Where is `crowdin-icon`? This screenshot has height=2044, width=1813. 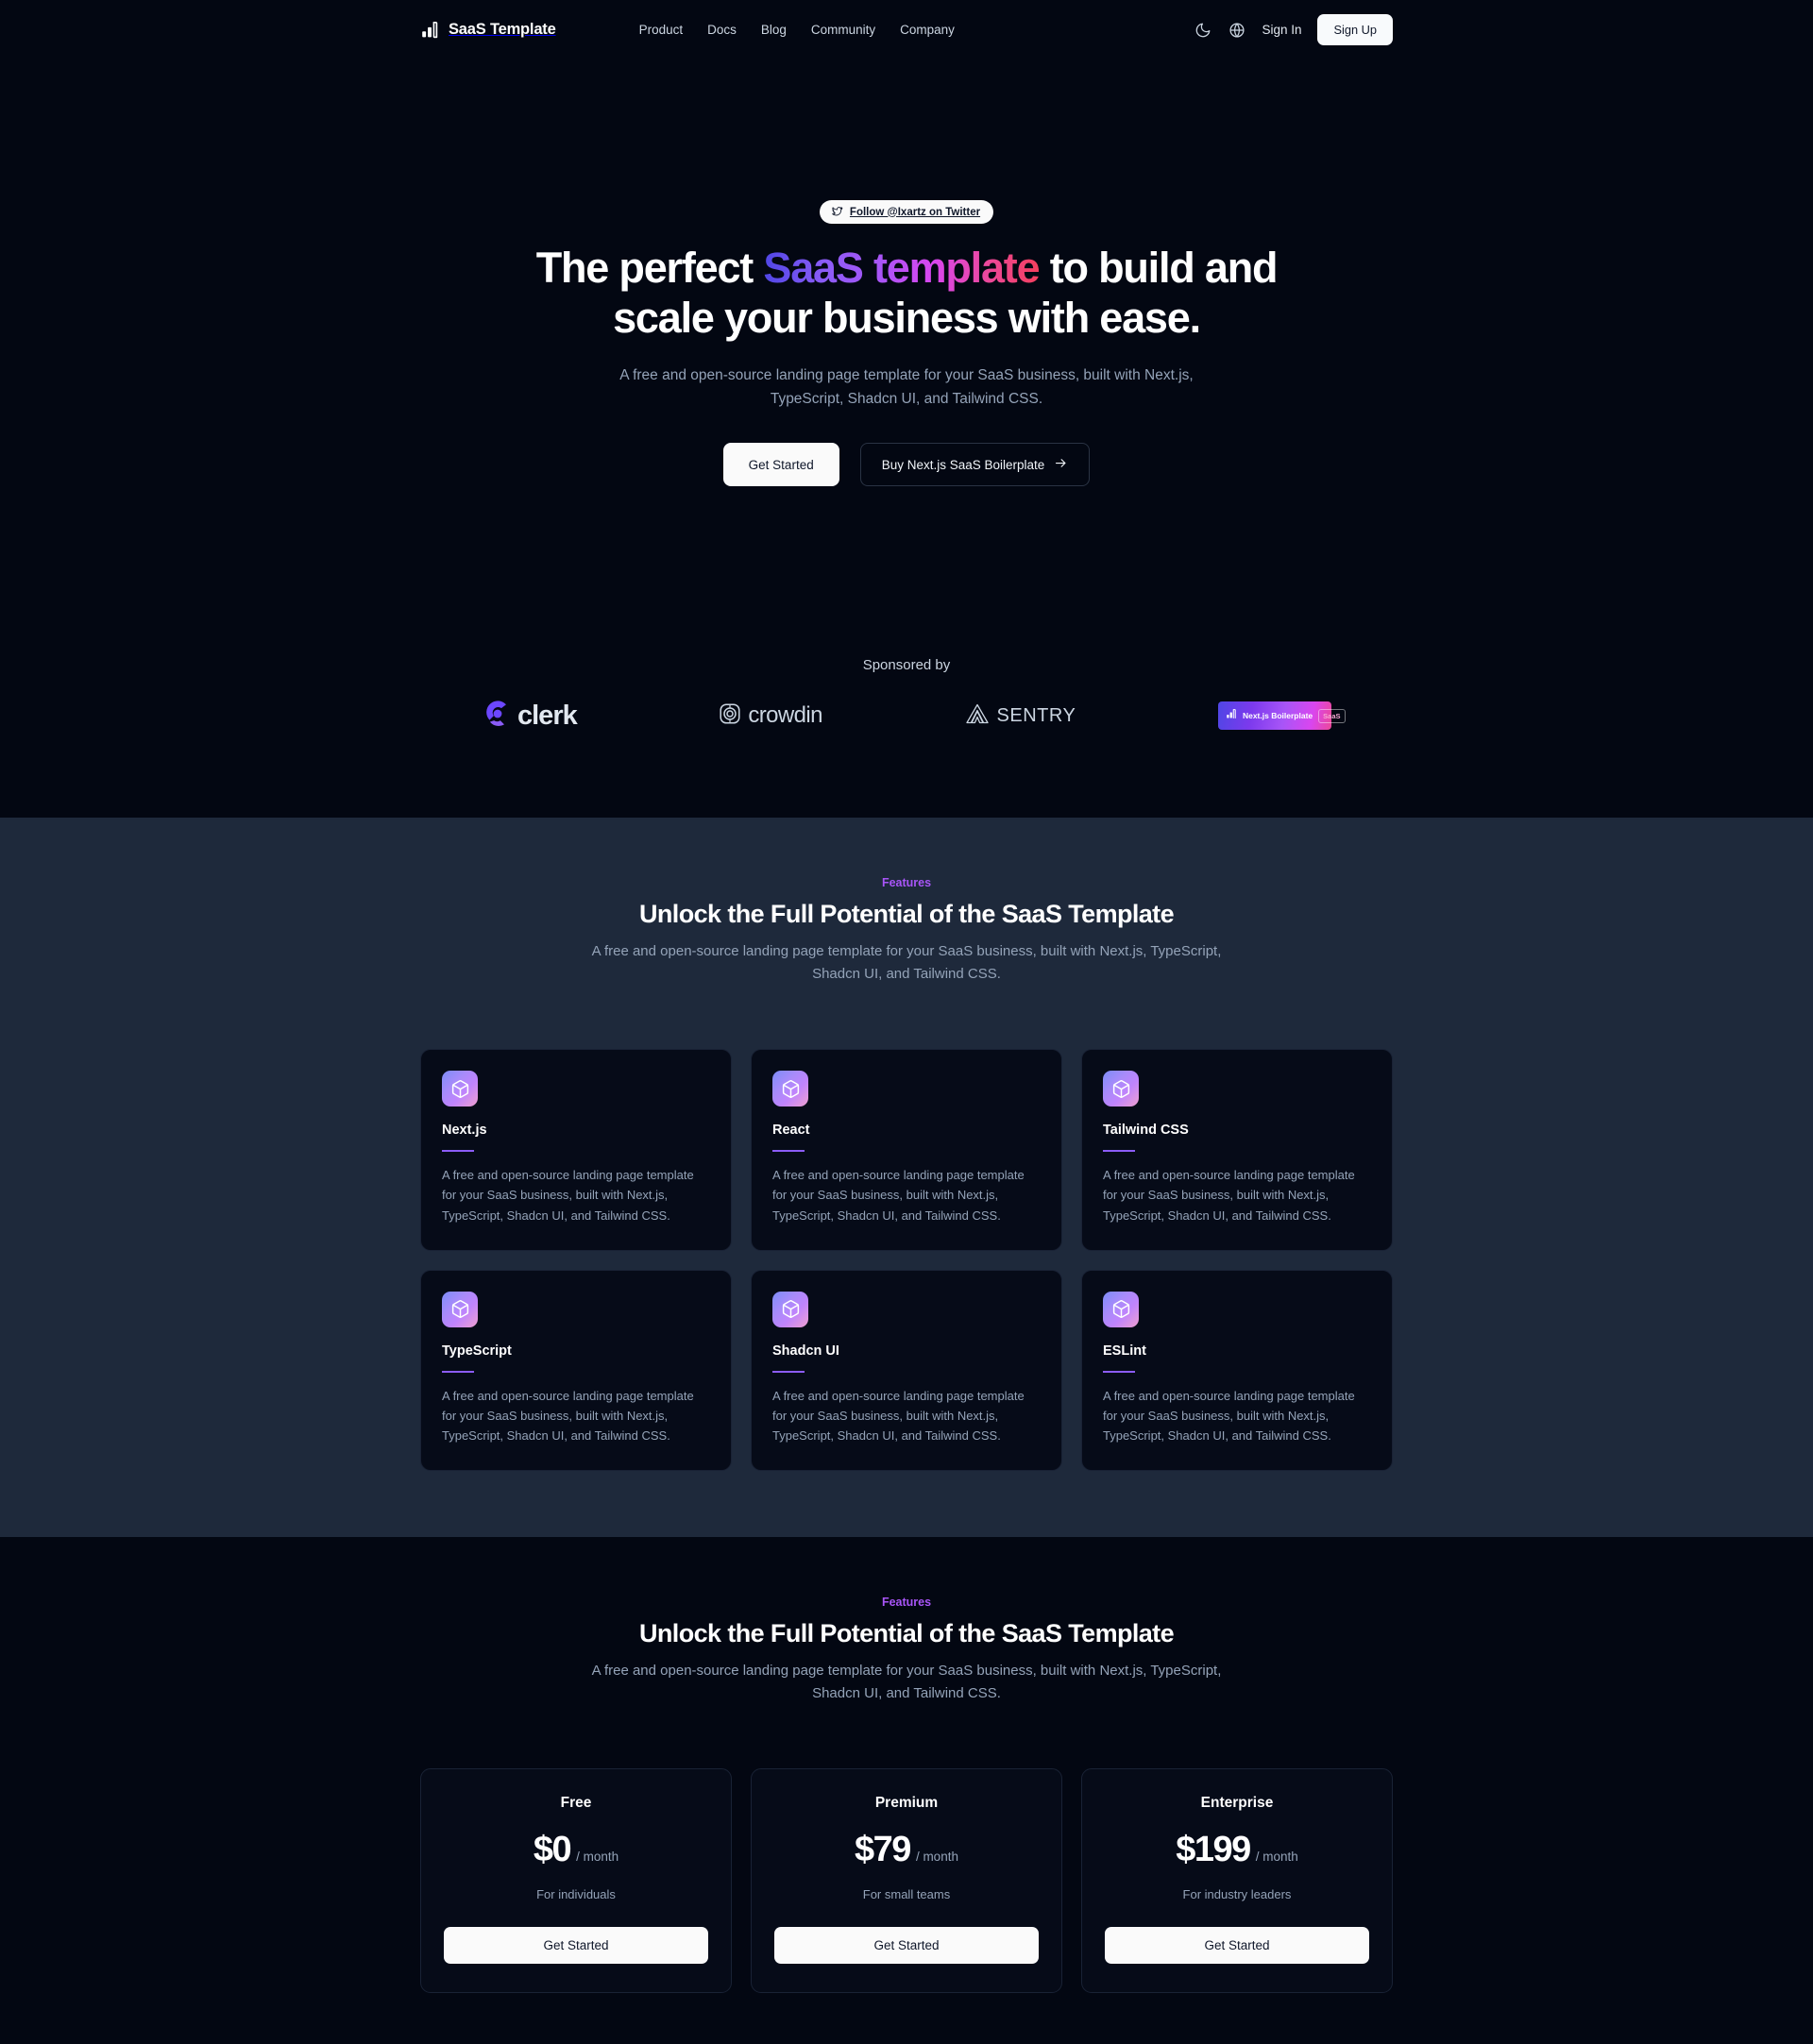
crowdin-icon is located at coordinates (730, 716).